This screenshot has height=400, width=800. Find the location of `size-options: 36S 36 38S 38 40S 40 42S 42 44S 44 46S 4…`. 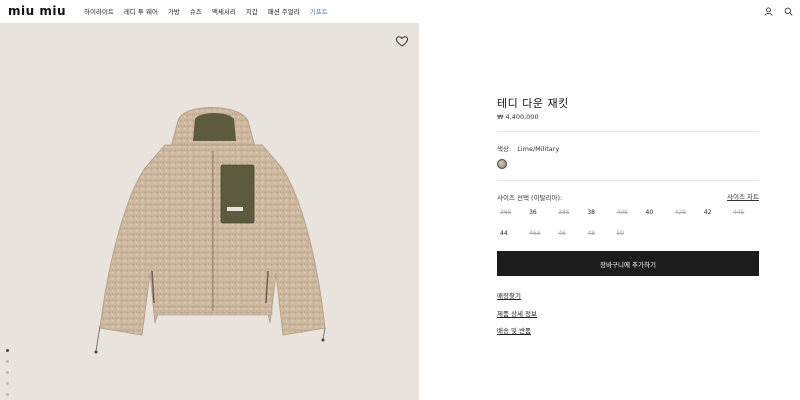

size-options: 36S 36 38S 38 40S 40 42S 42 44S 44 46S 4… is located at coordinates (628, 223).